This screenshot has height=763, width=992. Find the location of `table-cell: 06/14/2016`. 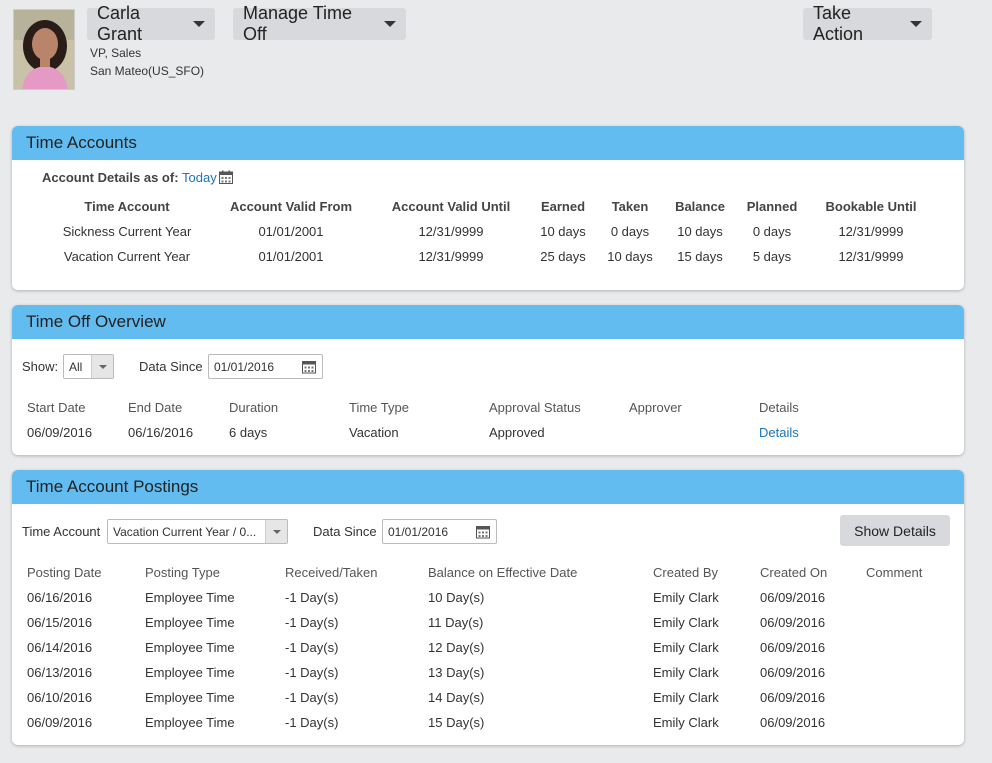

table-cell: 06/14/2016 is located at coordinates (60, 647).